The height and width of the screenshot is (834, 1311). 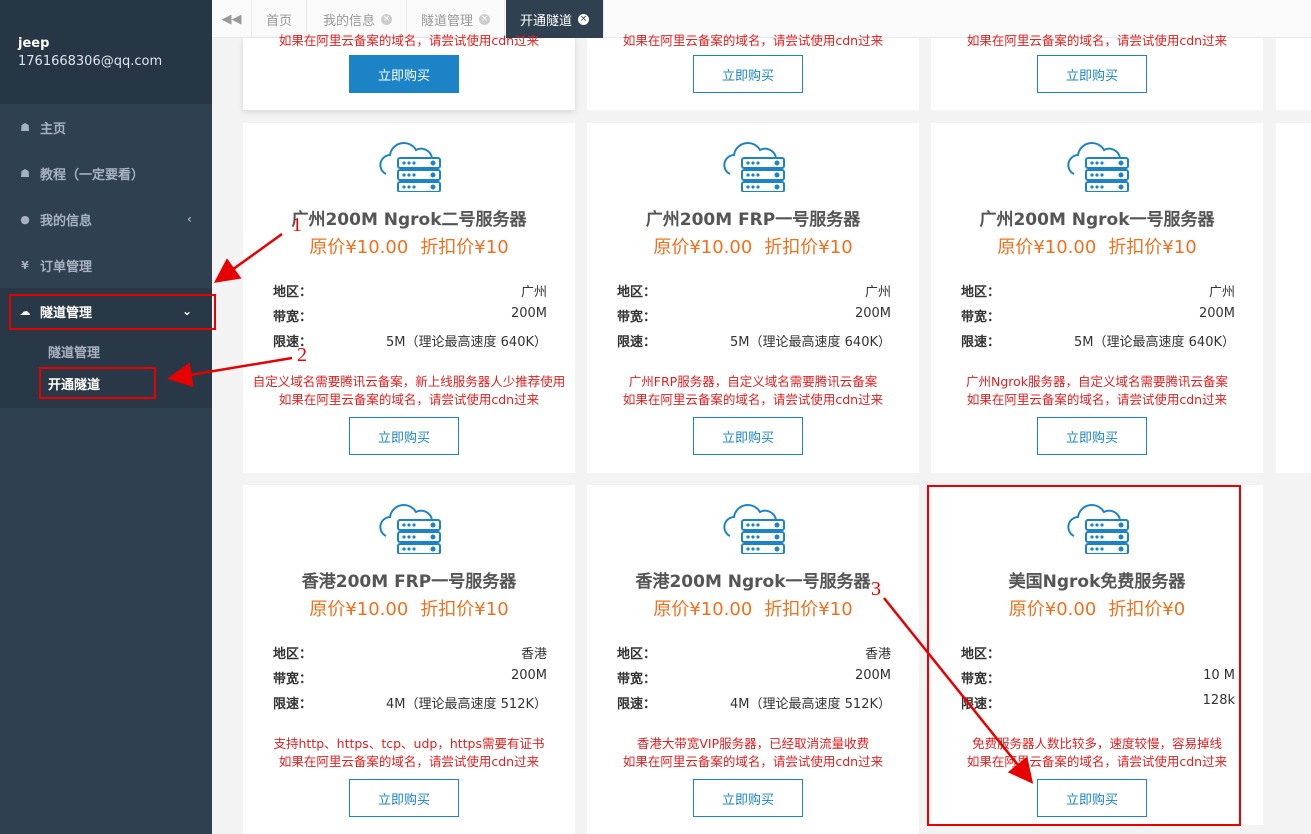 I want to click on user-profile: jeep 1761668306@qq.com, so click(x=106, y=52).